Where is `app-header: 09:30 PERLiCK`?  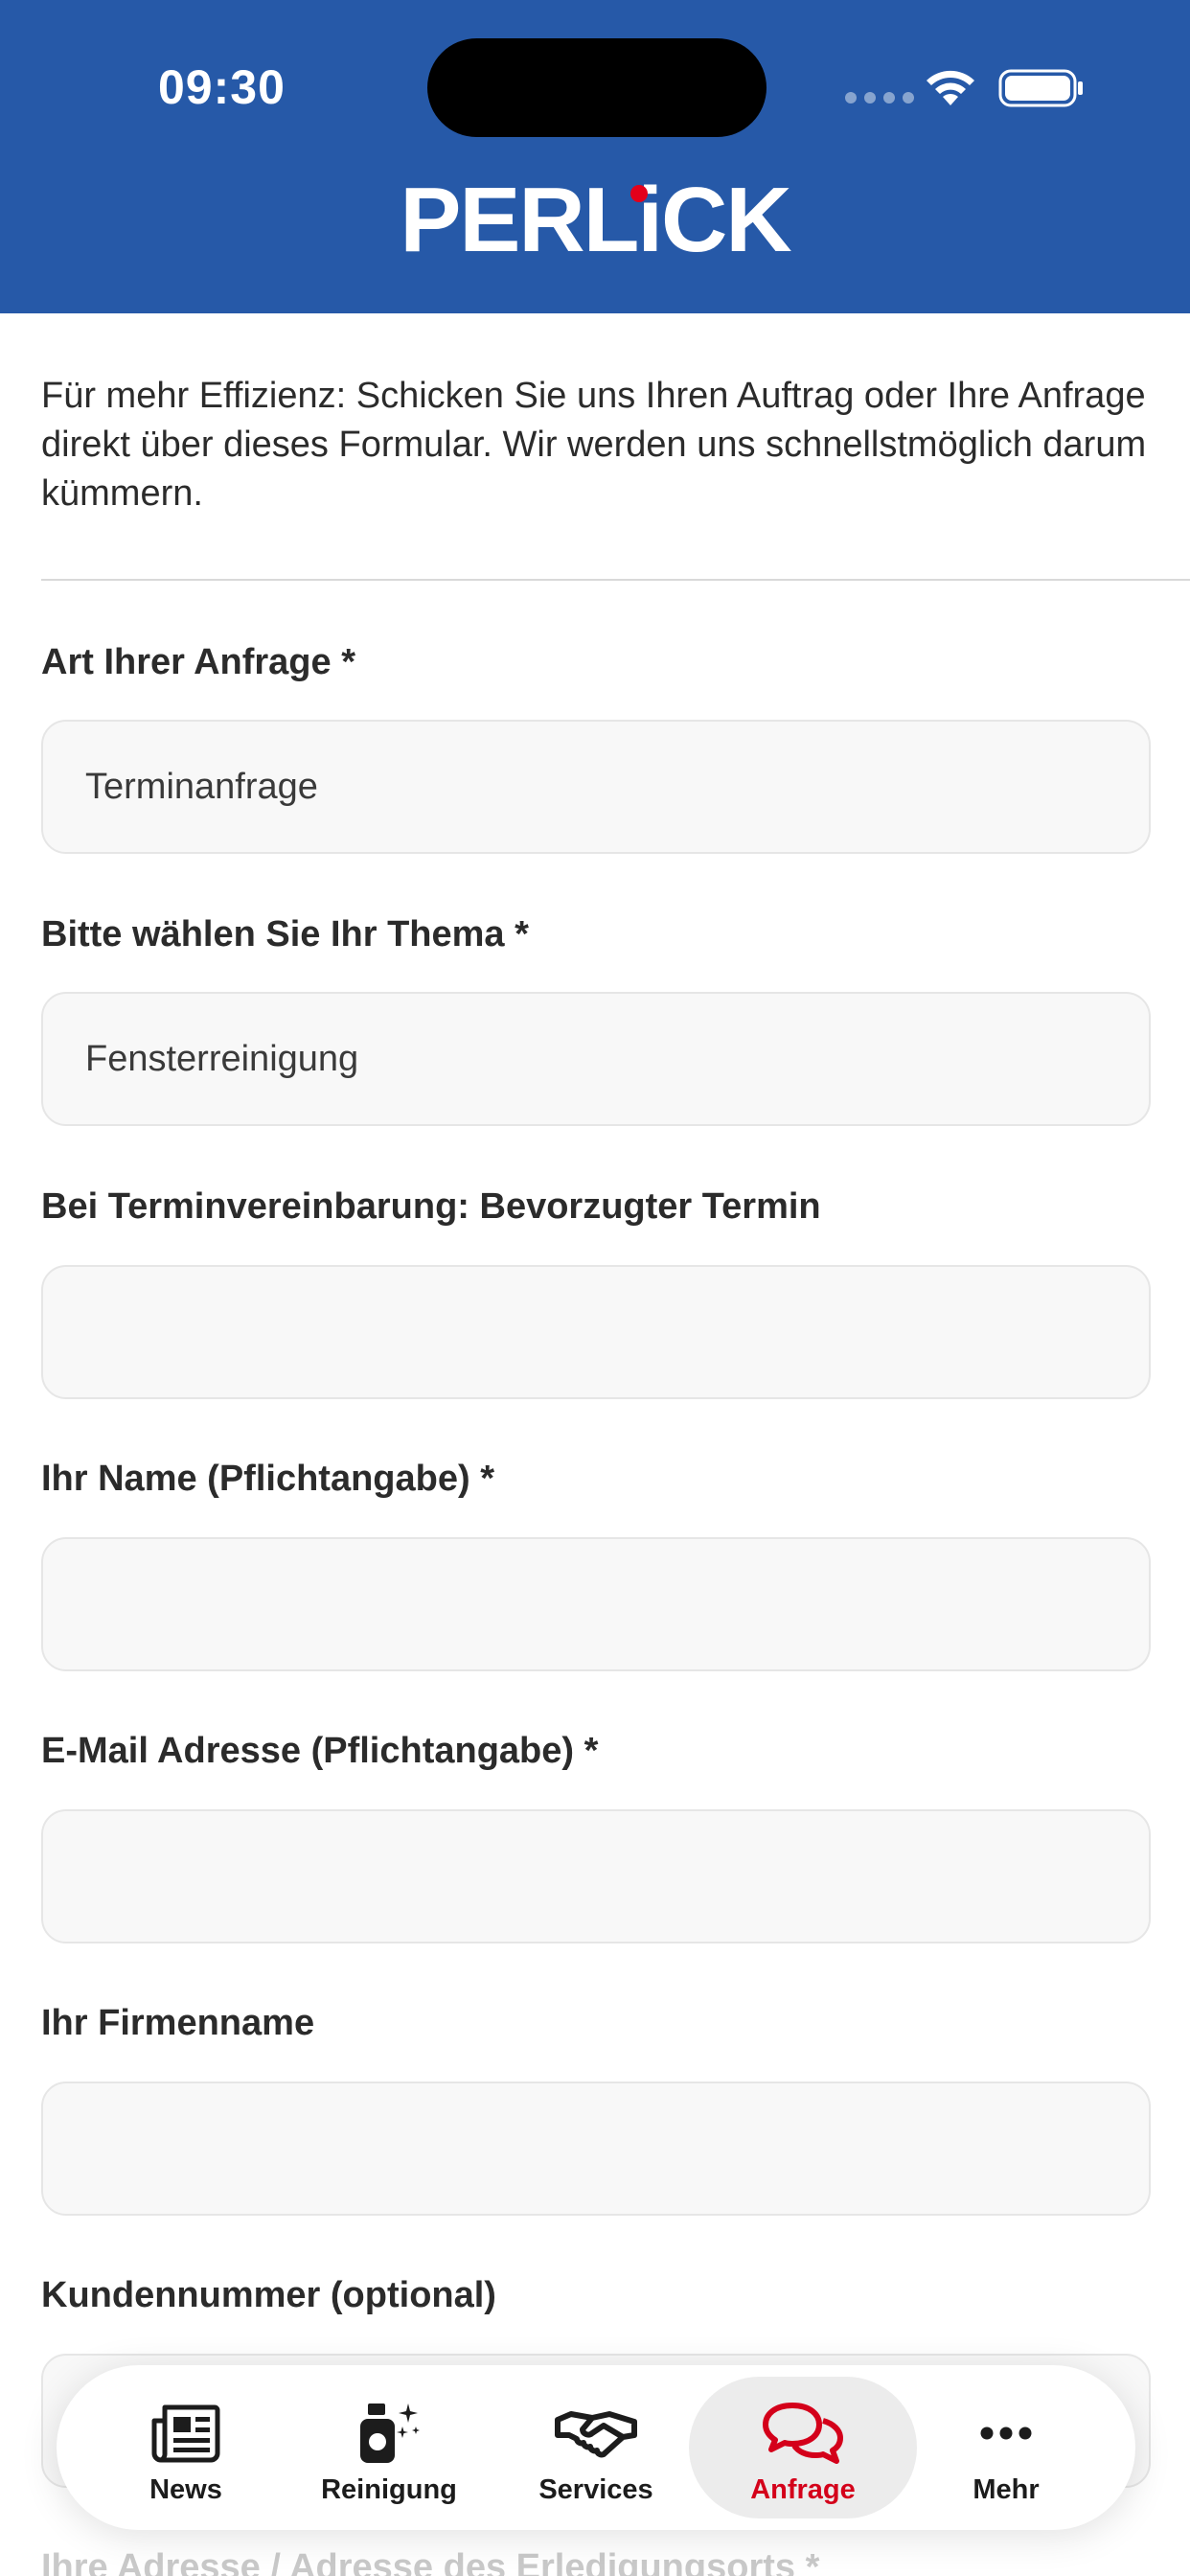 app-header: 09:30 PERLiCK is located at coordinates (595, 156).